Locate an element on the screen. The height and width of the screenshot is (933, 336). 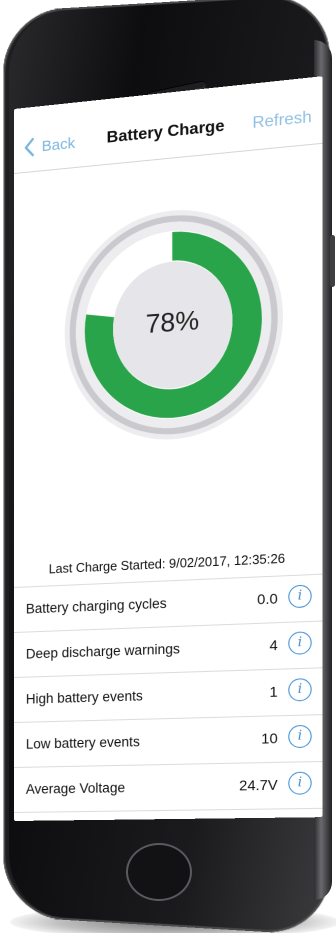
stat-value: 1 is located at coordinates (273, 691).